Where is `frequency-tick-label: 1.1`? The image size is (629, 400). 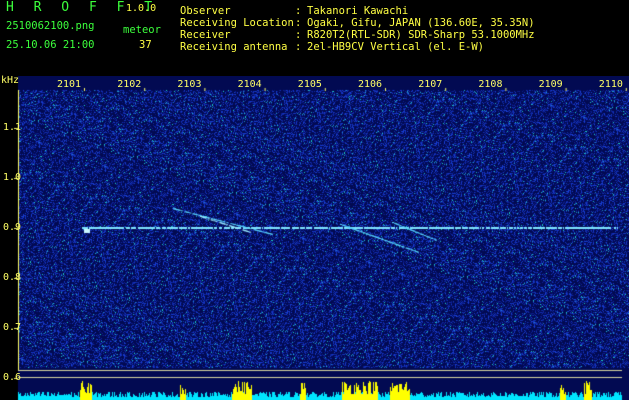 frequency-tick-label: 1.1 is located at coordinates (12, 127).